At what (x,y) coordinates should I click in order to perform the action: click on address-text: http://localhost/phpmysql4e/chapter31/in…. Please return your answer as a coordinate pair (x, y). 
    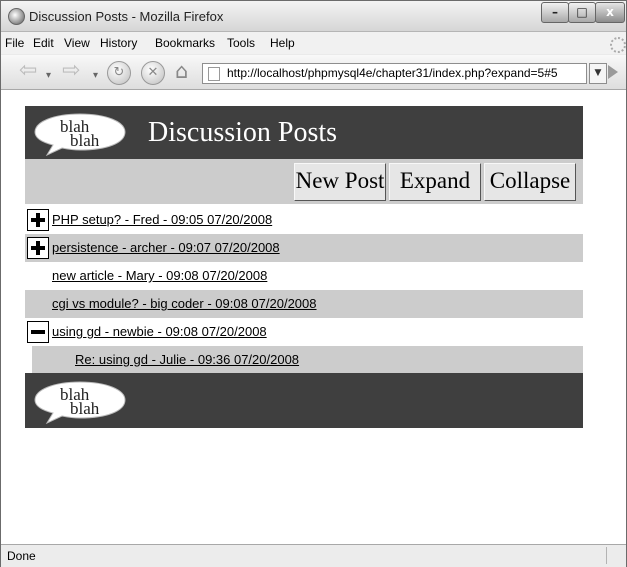
    Looking at the image, I should click on (392, 73).